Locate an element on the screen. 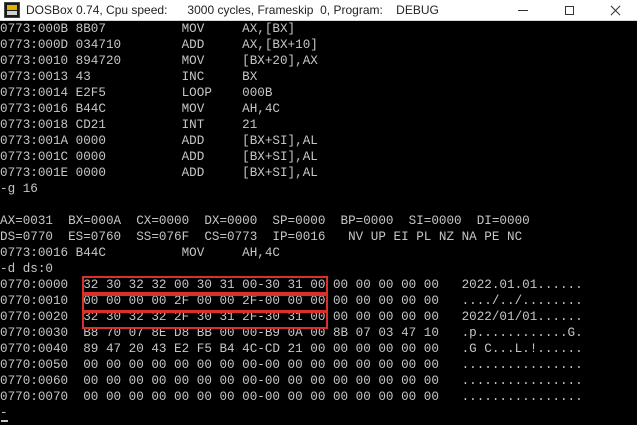 The height and width of the screenshot is (425, 637). minimize-button is located at coordinates (523, 10).